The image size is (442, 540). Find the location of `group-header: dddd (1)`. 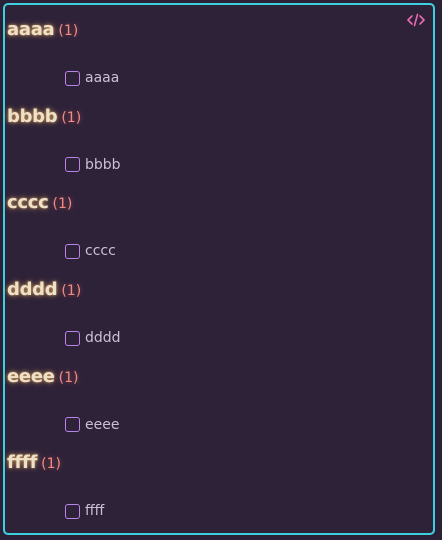

group-header: dddd (1) is located at coordinates (44, 292).